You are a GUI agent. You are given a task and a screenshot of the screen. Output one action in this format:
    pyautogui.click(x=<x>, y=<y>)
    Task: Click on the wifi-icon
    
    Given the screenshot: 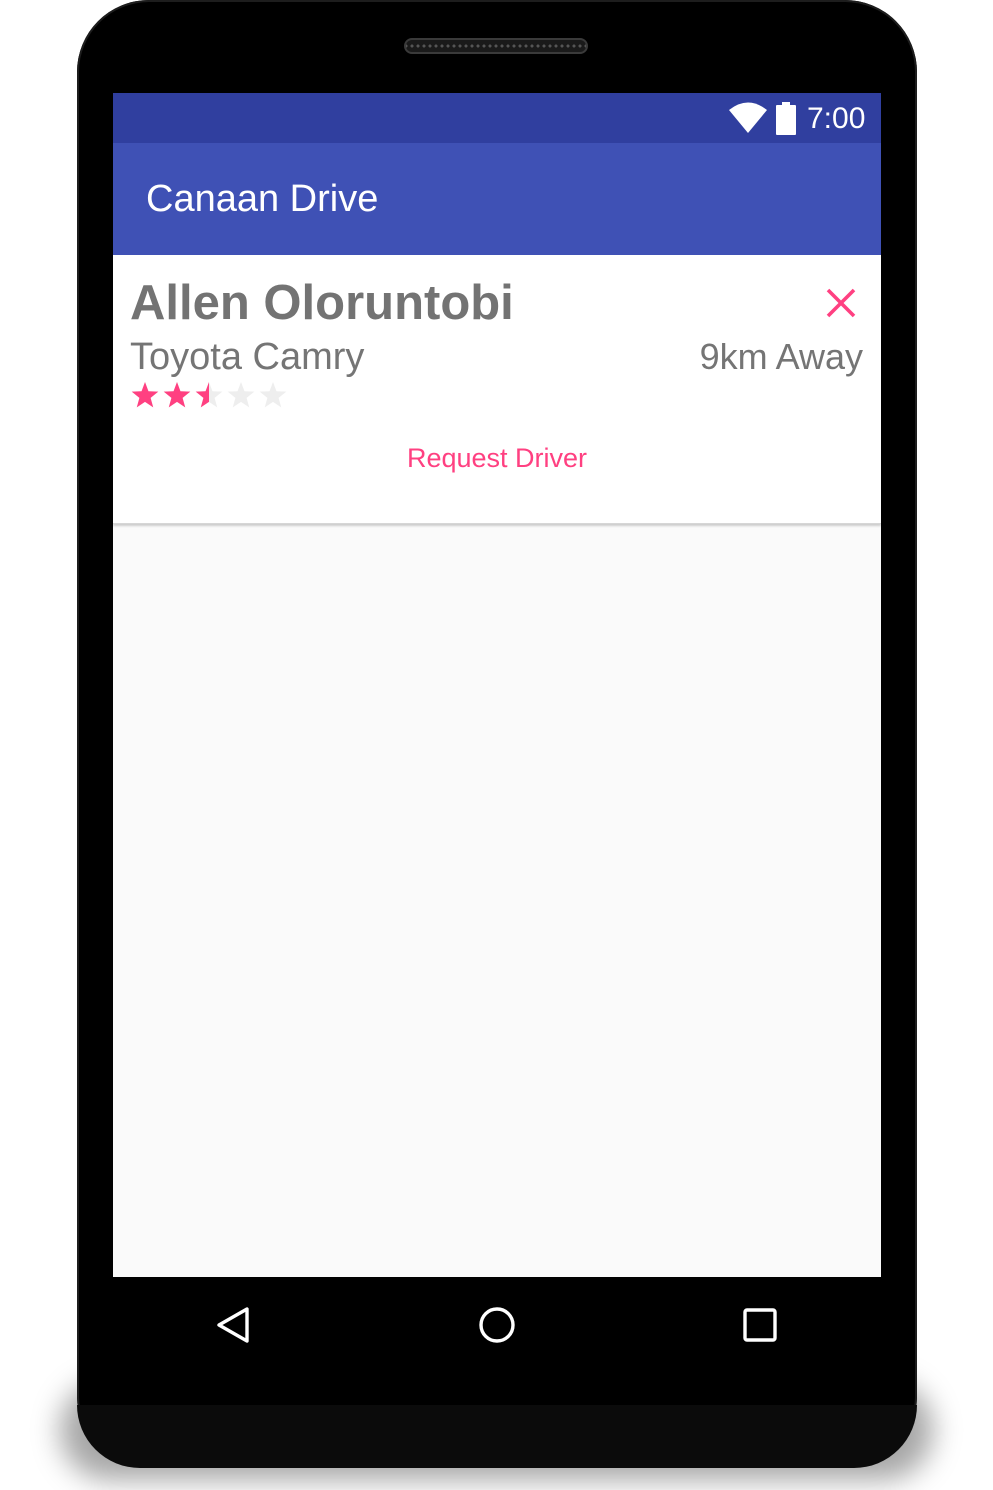 What is the action you would take?
    pyautogui.click(x=748, y=117)
    